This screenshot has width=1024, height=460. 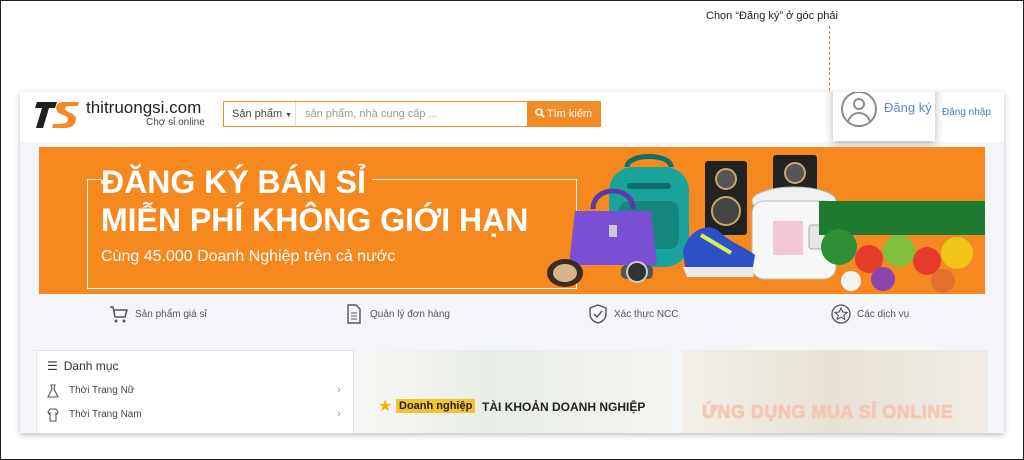 I want to click on search-category-dropdown: Sản phẩm ▼, so click(x=260, y=114).